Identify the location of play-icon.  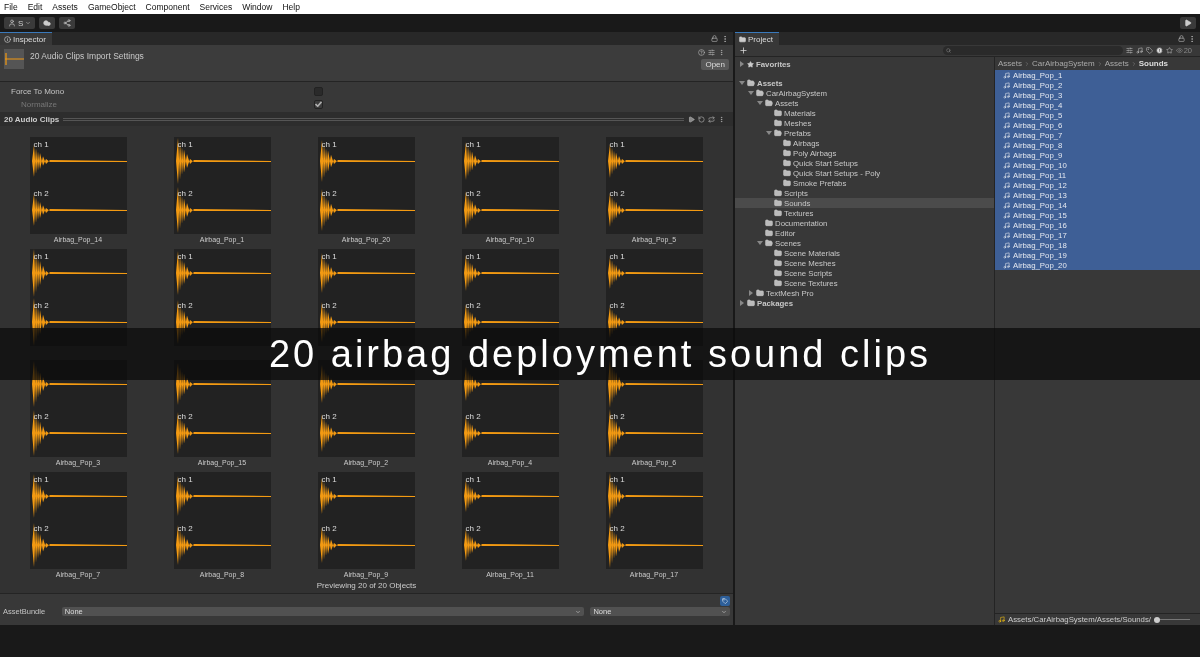
(691, 119).